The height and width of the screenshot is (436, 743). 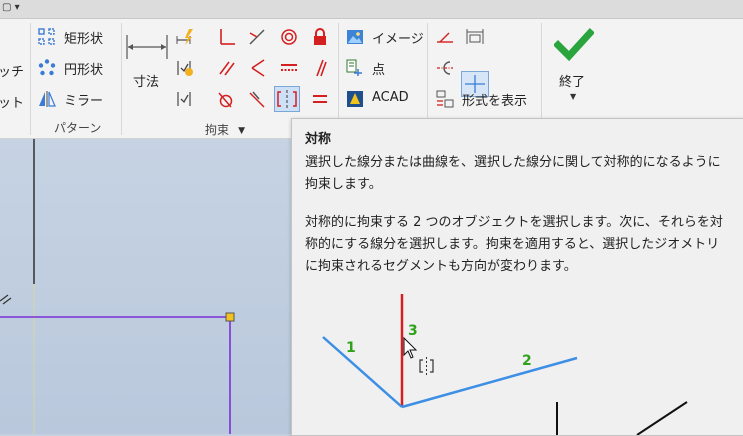 What do you see at coordinates (146, 82) in the screenshot?
I see `dimension-label: 寸法` at bounding box center [146, 82].